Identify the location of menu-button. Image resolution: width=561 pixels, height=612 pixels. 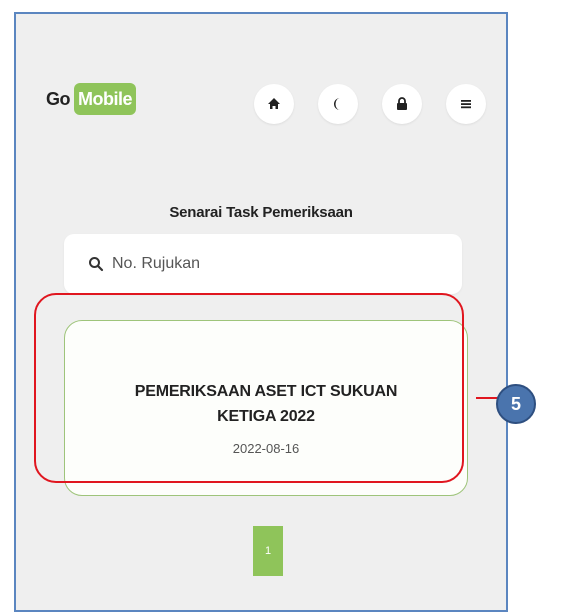
(466, 104).